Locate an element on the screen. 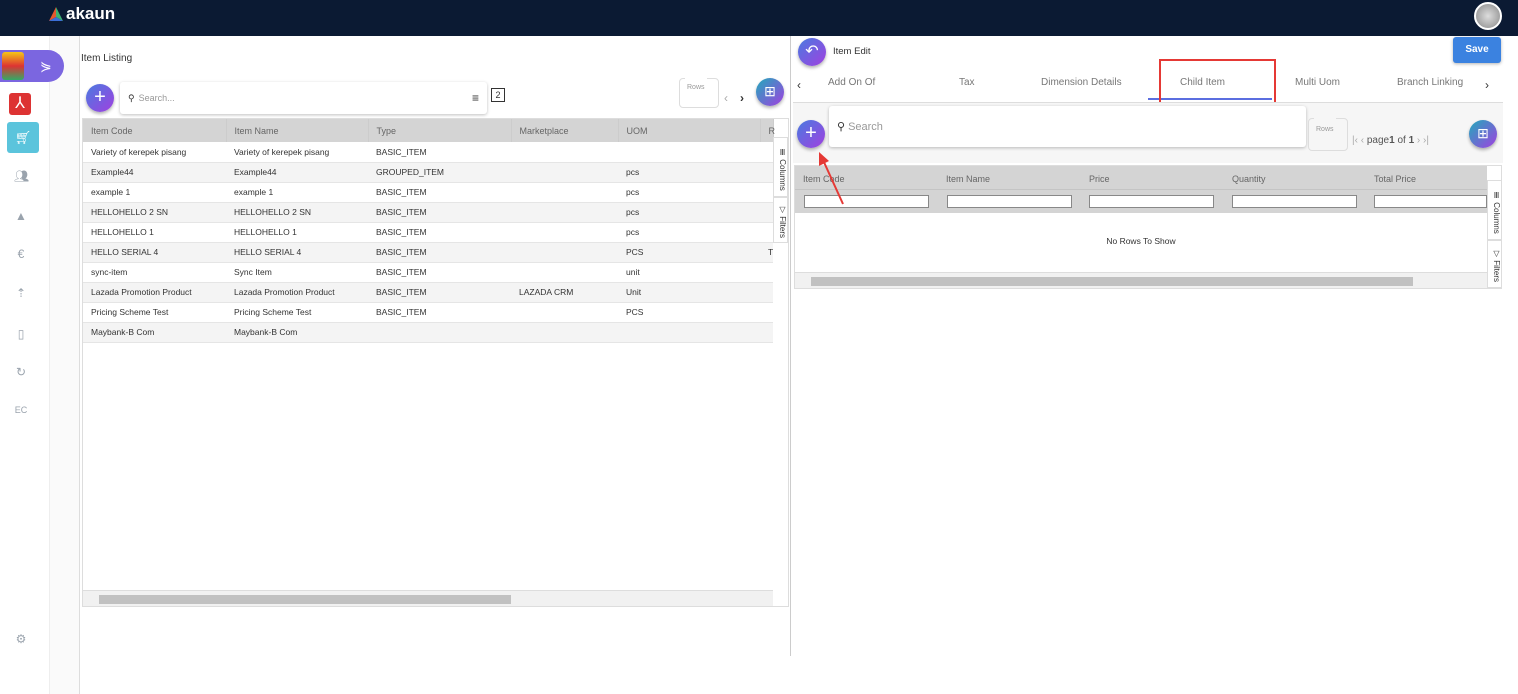 The image size is (1518, 694). ec-icon: EC is located at coordinates (21, 410).